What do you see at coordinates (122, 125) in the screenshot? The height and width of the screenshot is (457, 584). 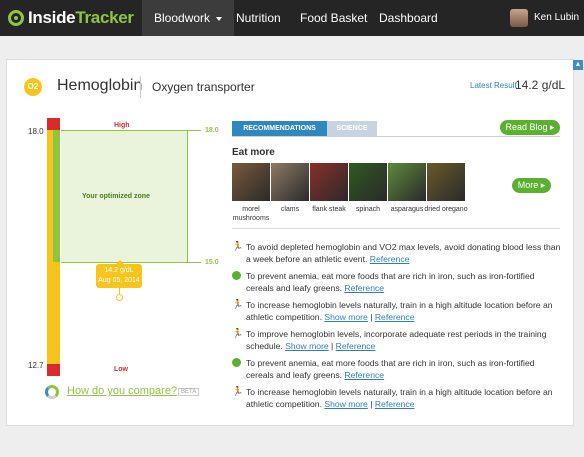 I see `high-label: High` at bounding box center [122, 125].